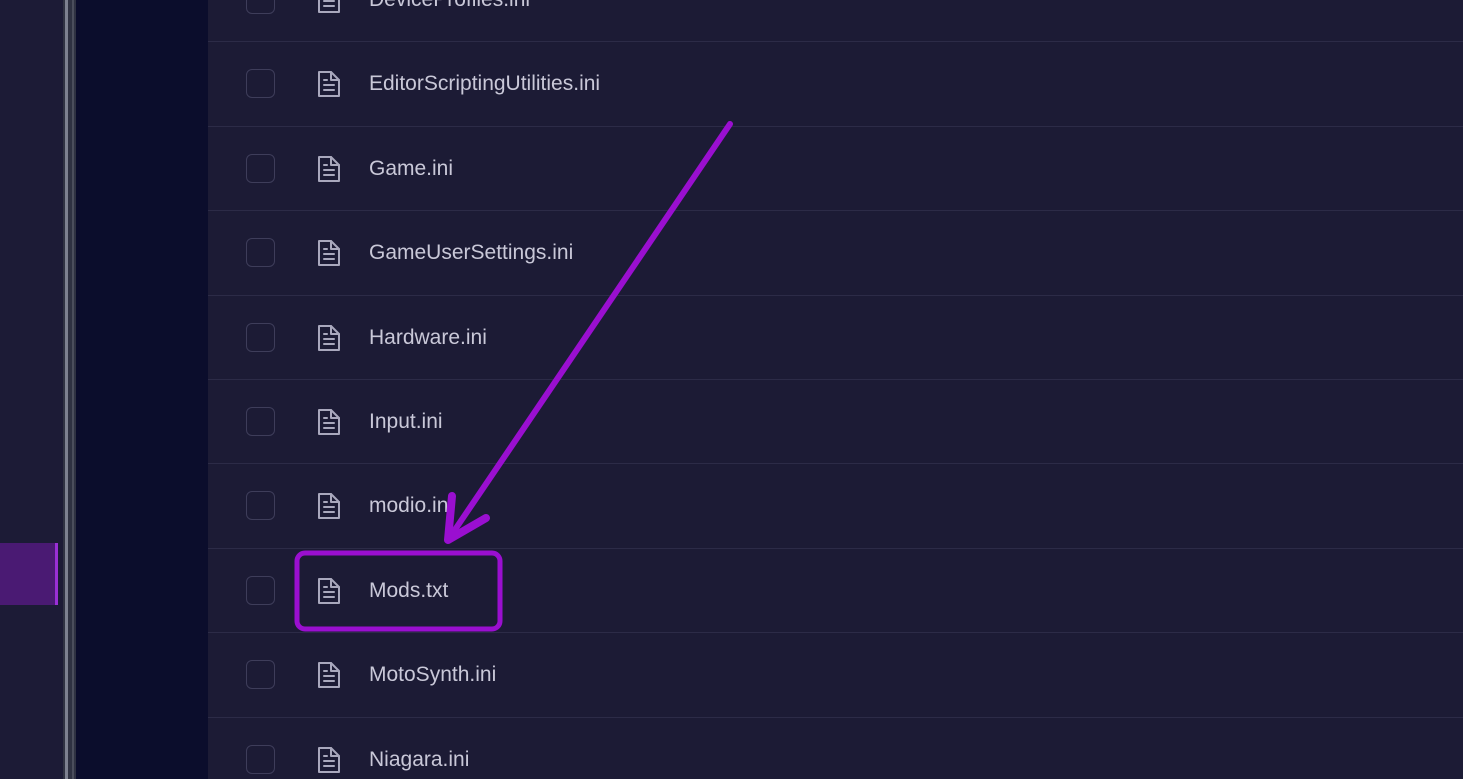 The height and width of the screenshot is (779, 1463). Describe the element at coordinates (835, 21) in the screenshot. I see `file-row: DeviceProfiles.ini` at that location.